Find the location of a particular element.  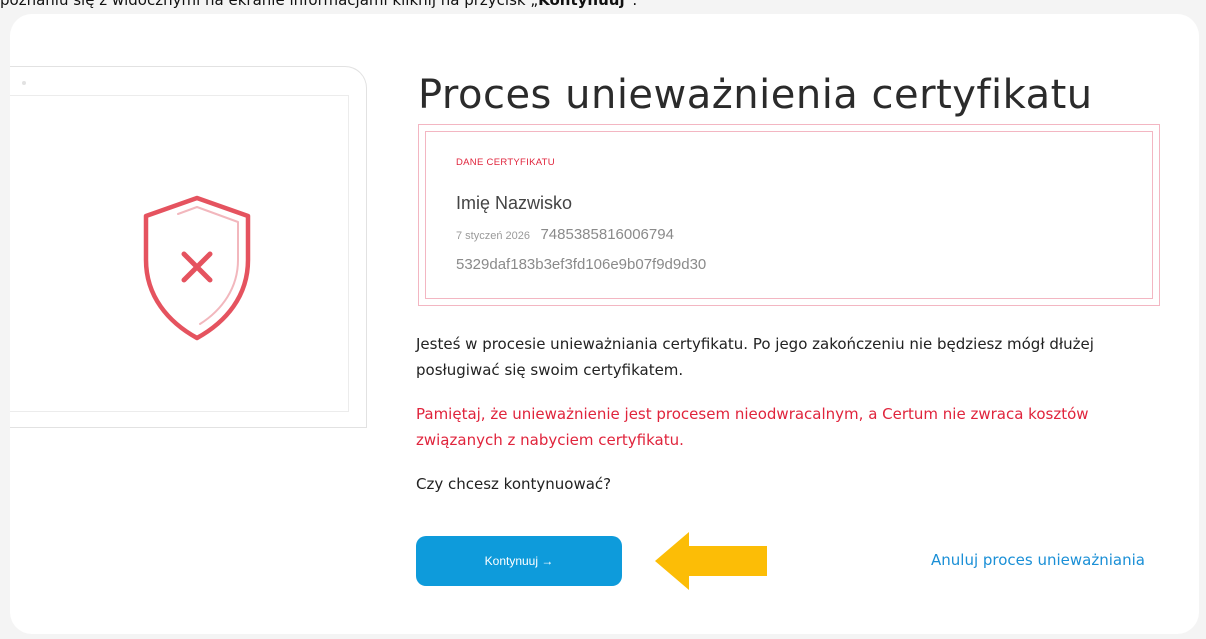

continue-button: Kontynuuj → is located at coordinates (519, 561).